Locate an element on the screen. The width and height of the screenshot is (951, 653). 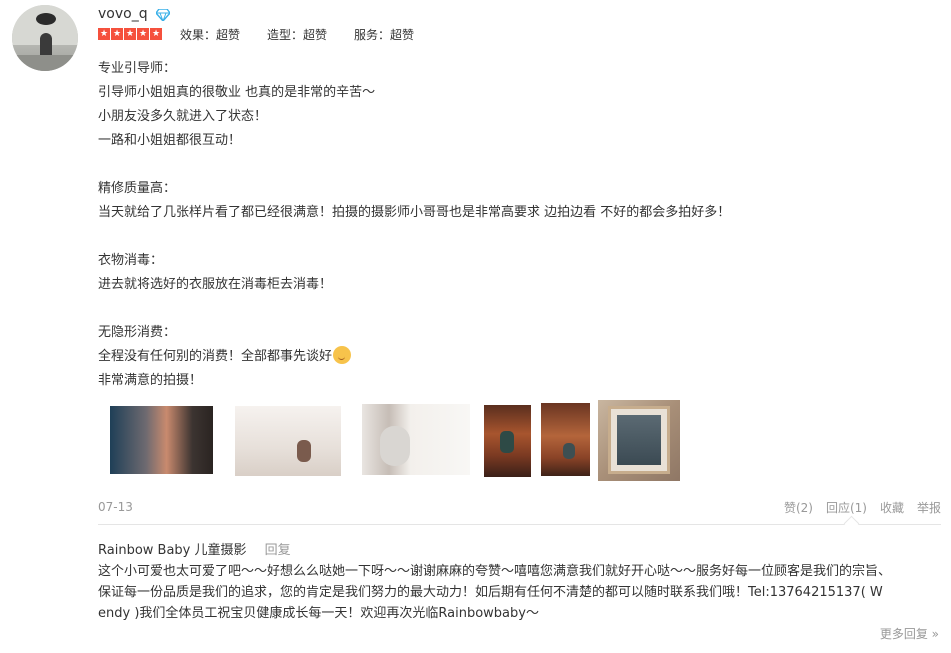
review-line: 引导师小姐姐真的很敬业 也真的是非常的辛苦～ is located at coordinates (237, 92).